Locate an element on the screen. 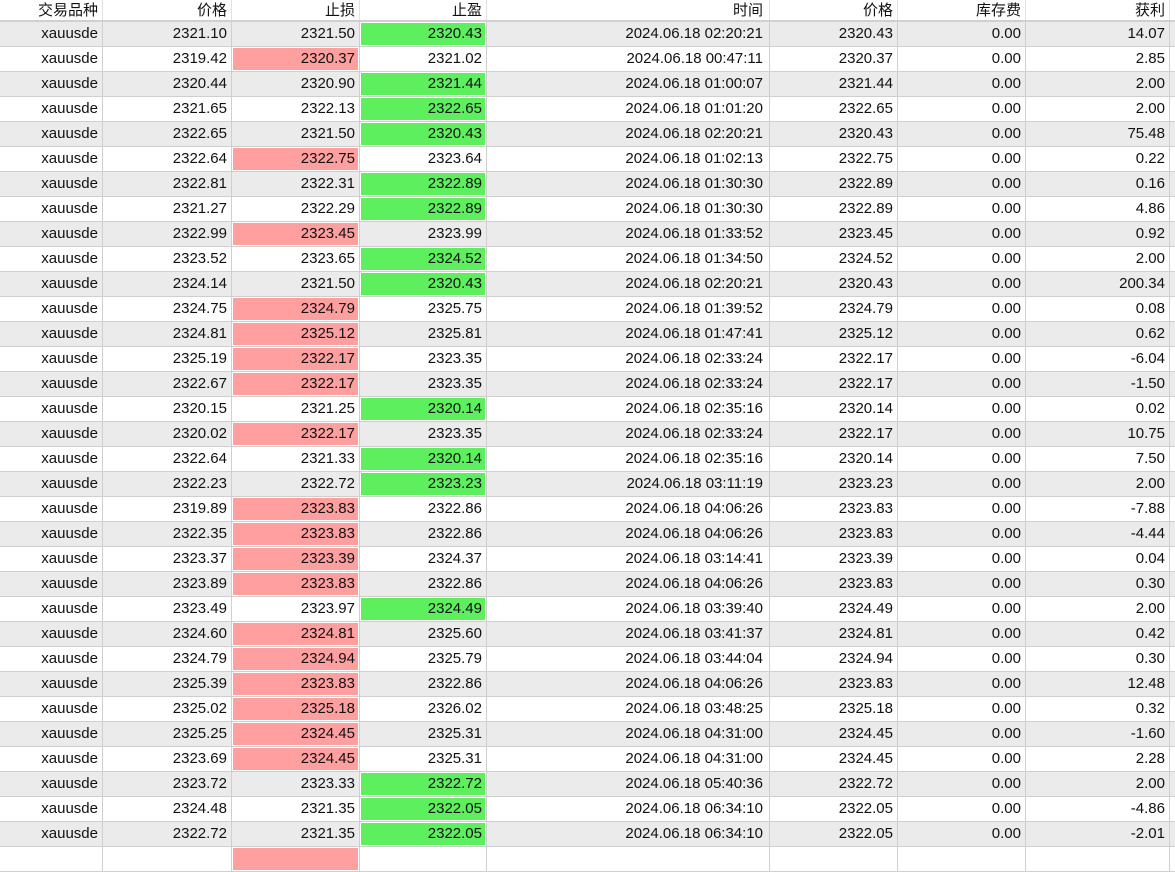 This screenshot has width=1175, height=872. close-price-cell: 2322.72 is located at coordinates (834, 784).